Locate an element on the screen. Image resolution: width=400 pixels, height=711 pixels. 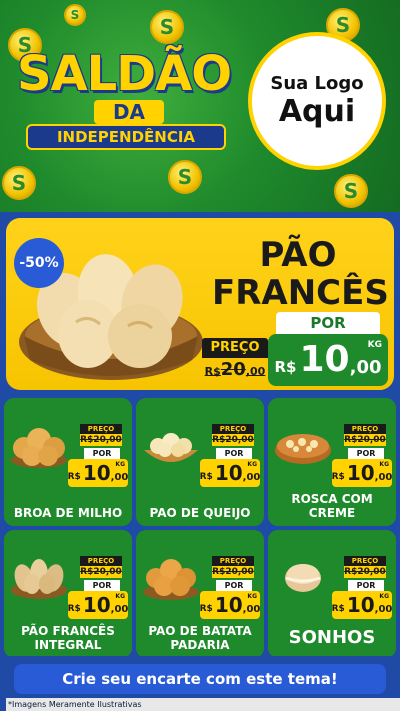
hero-product-name: PÃO FRANCÊS is located at coordinates (300, 274).